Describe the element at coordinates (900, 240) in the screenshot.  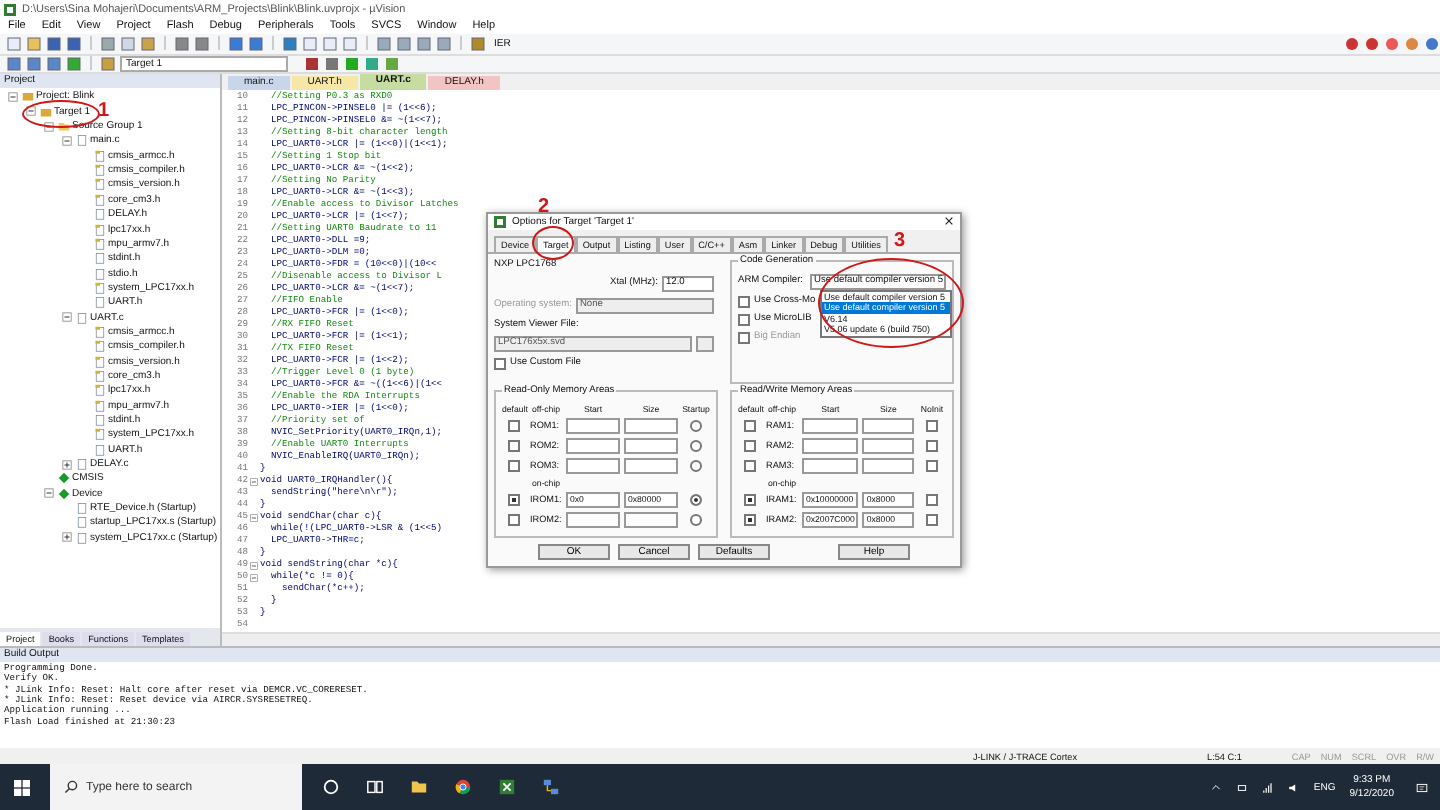
I see `annotation-number: 3` at that location.